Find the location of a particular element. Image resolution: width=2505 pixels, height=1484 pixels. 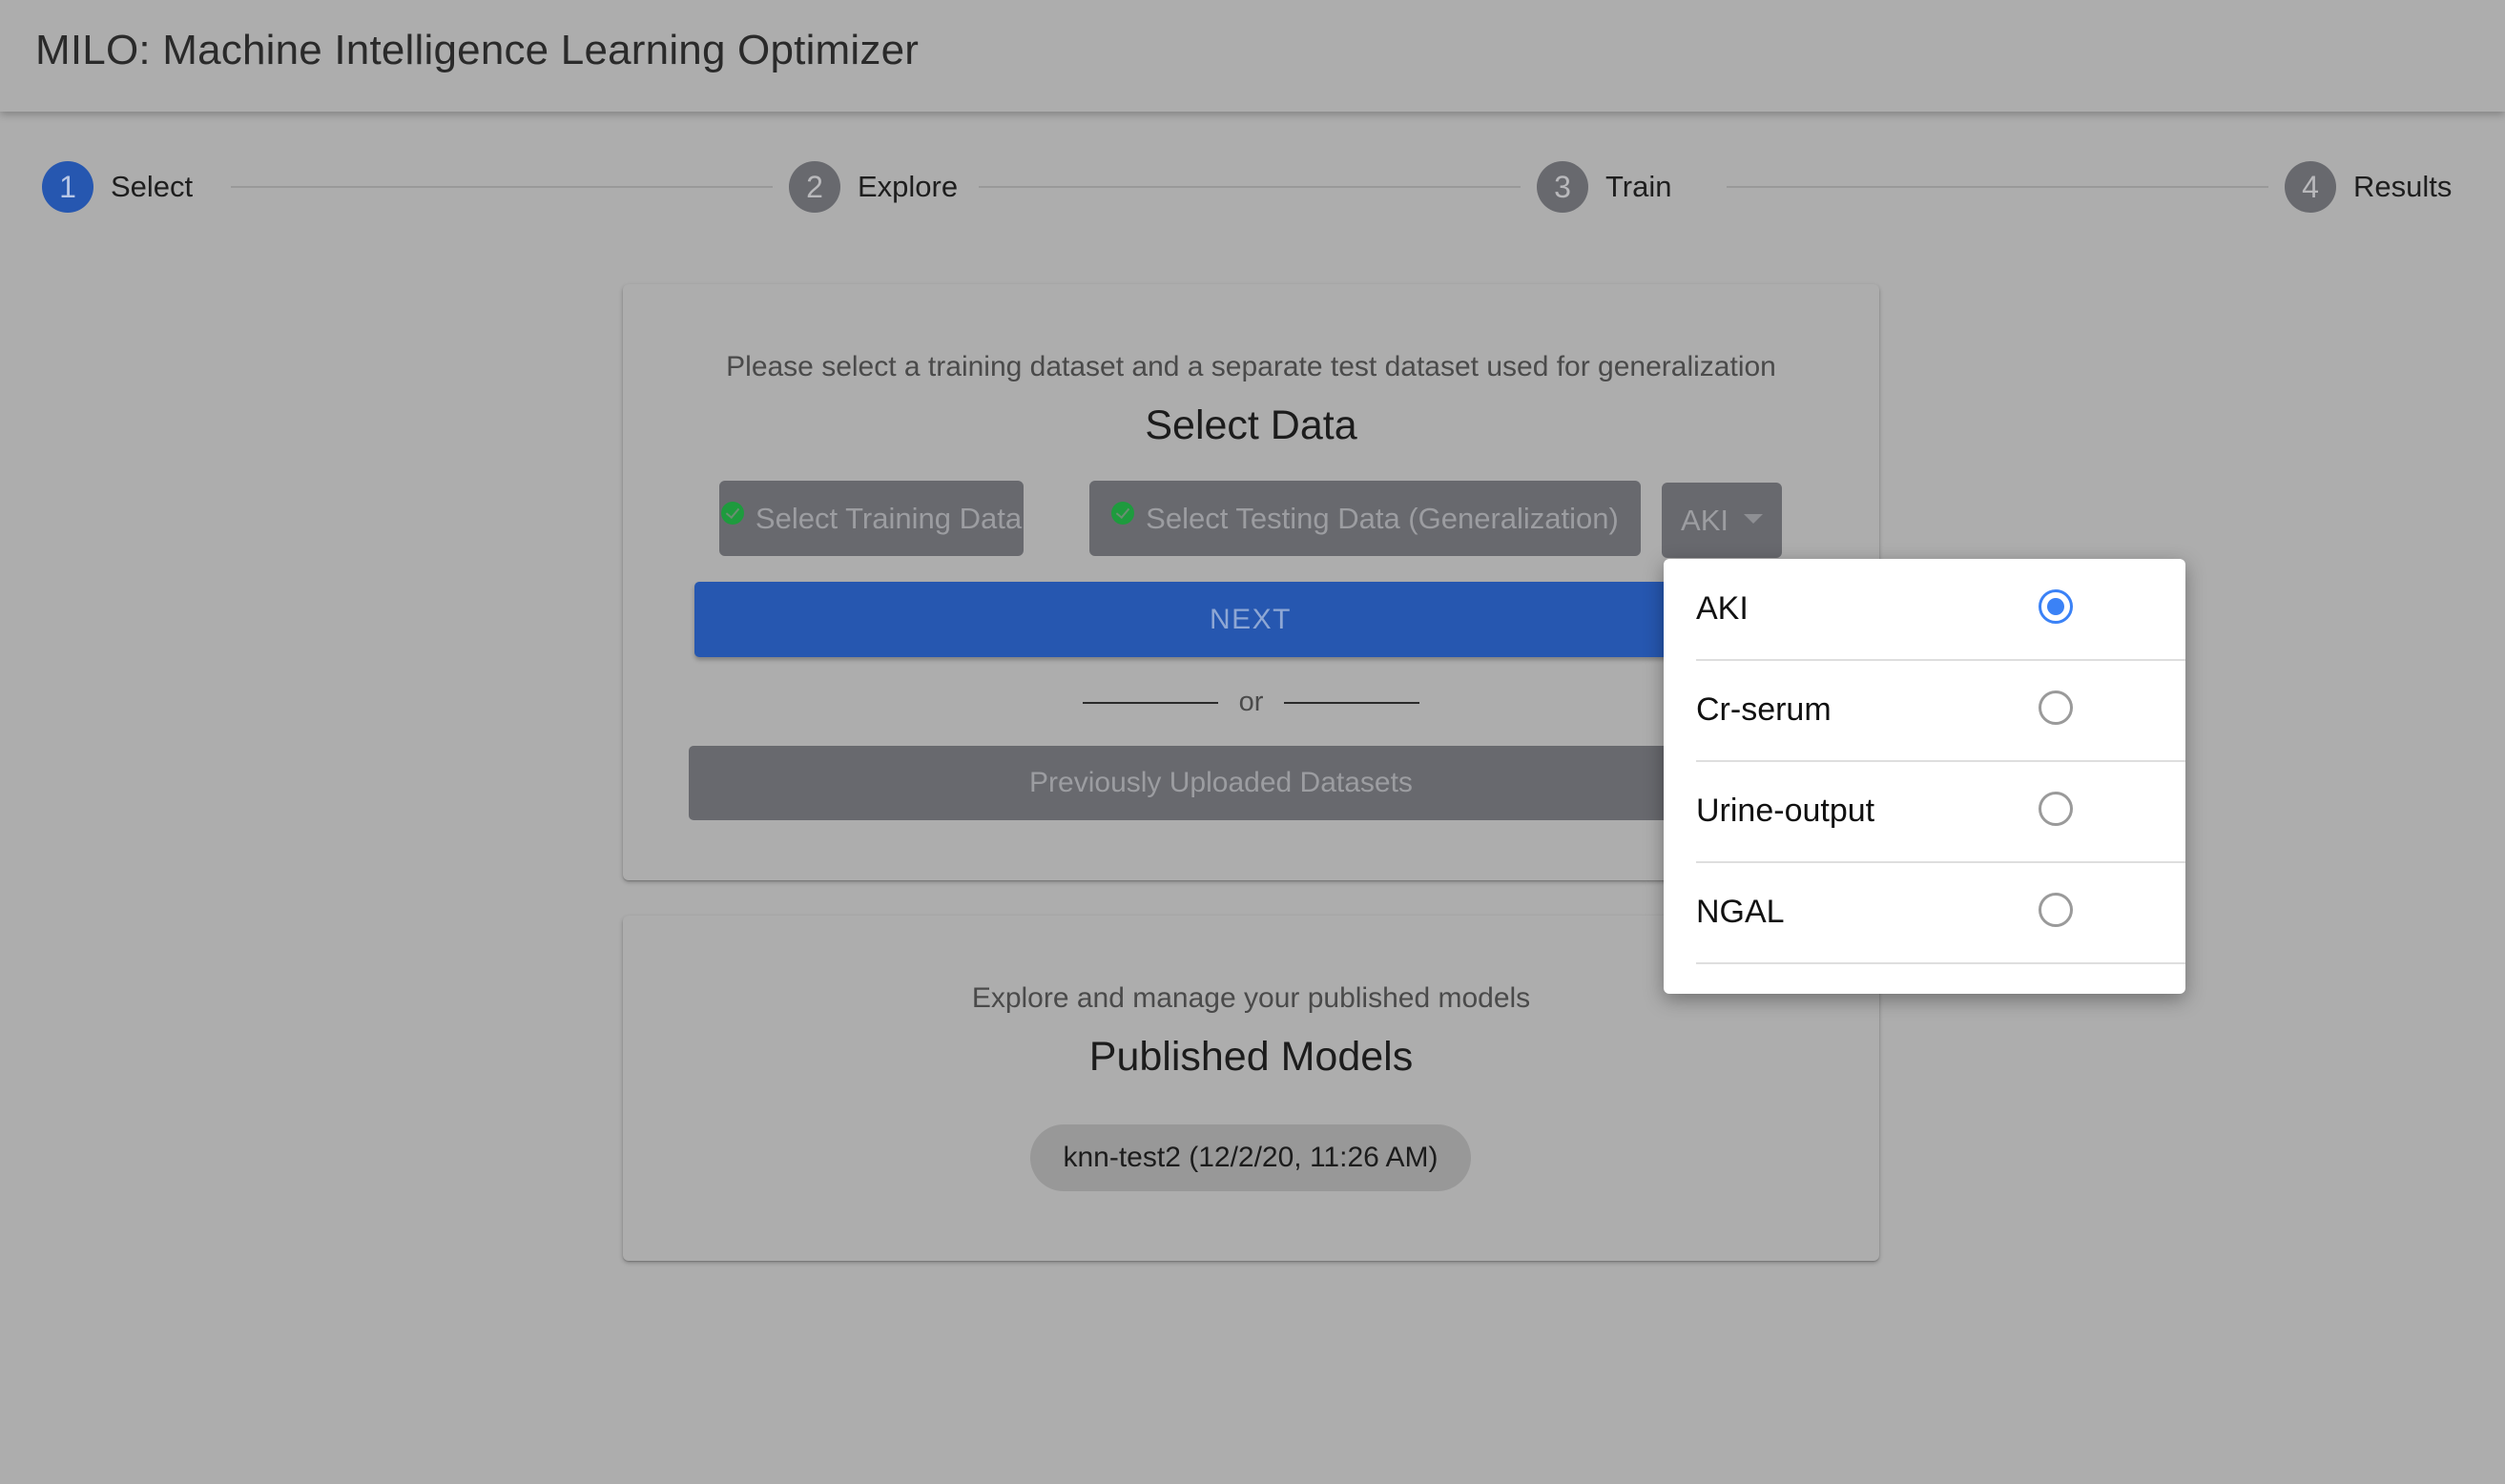

target-dropdown-menu: AKI Cr-serum Urine-output NGAL is located at coordinates (1924, 776).